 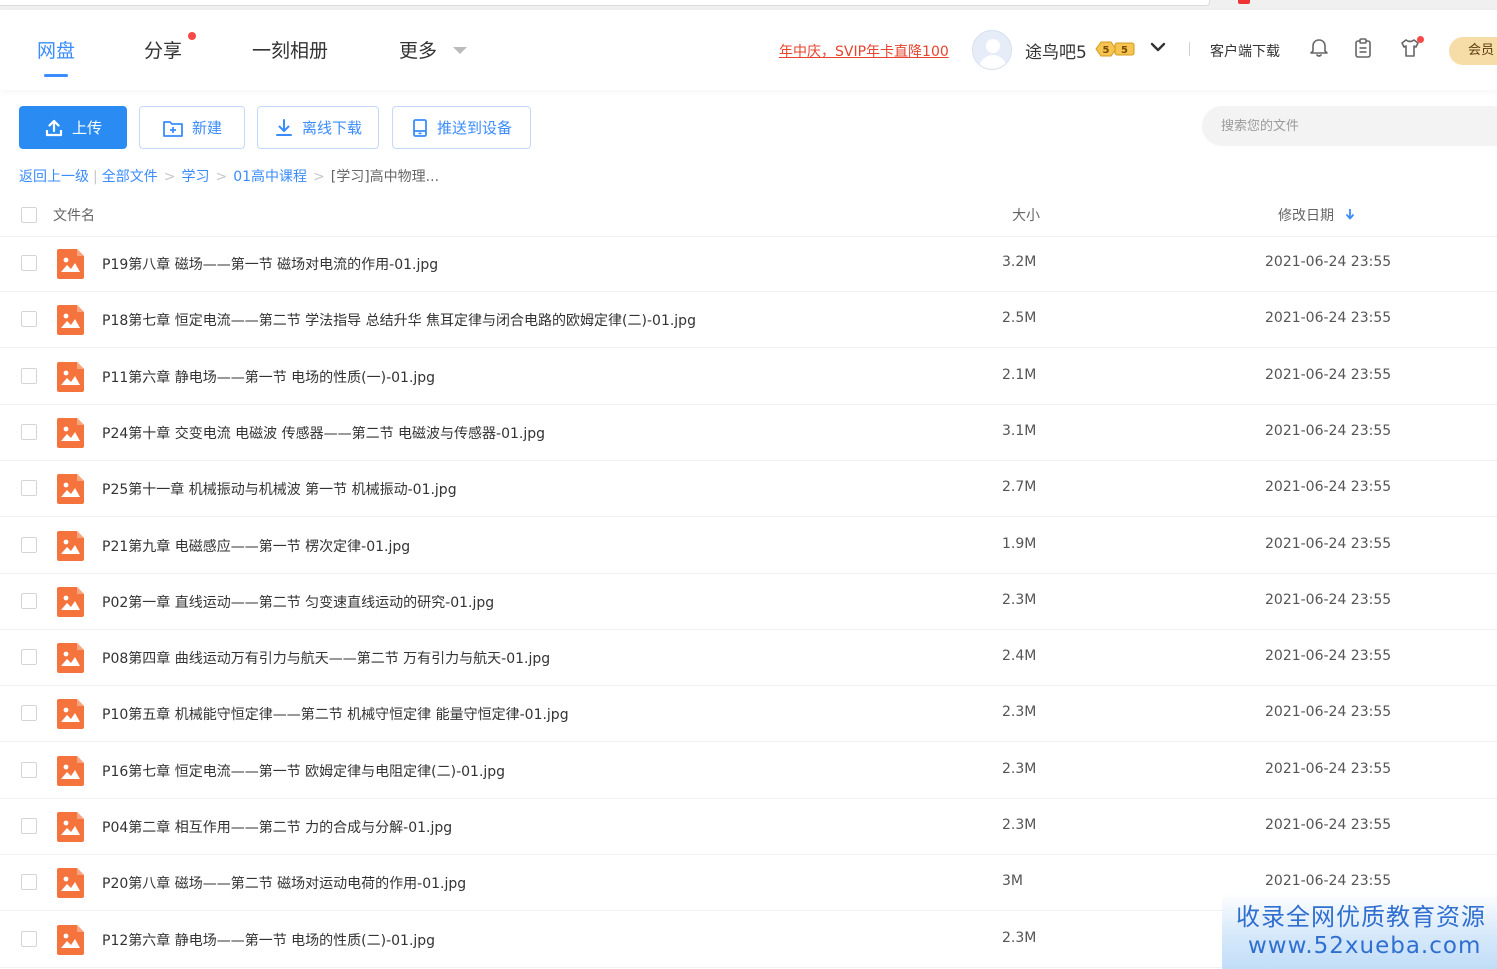 What do you see at coordinates (130, 177) in the screenshot?
I see `breadcrumb-all-files: 全部文件` at bounding box center [130, 177].